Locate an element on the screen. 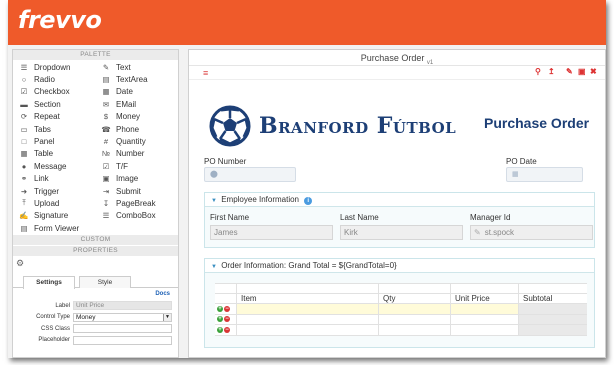 The image size is (614, 365). palette-item-signature: ✍ Signature is located at coordinates (60, 216).